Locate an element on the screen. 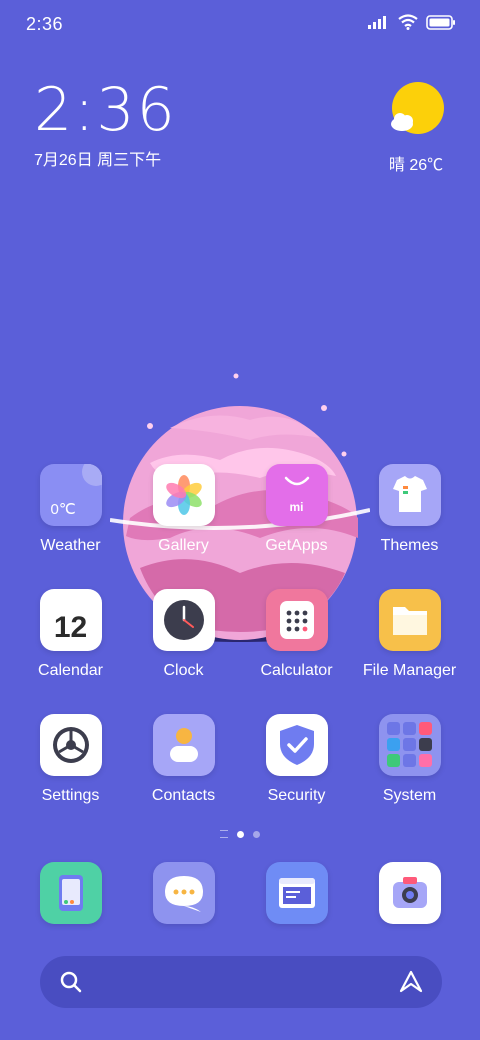 This screenshot has width=480, height=1040. gallery-flower-icon is located at coordinates (183, 495).